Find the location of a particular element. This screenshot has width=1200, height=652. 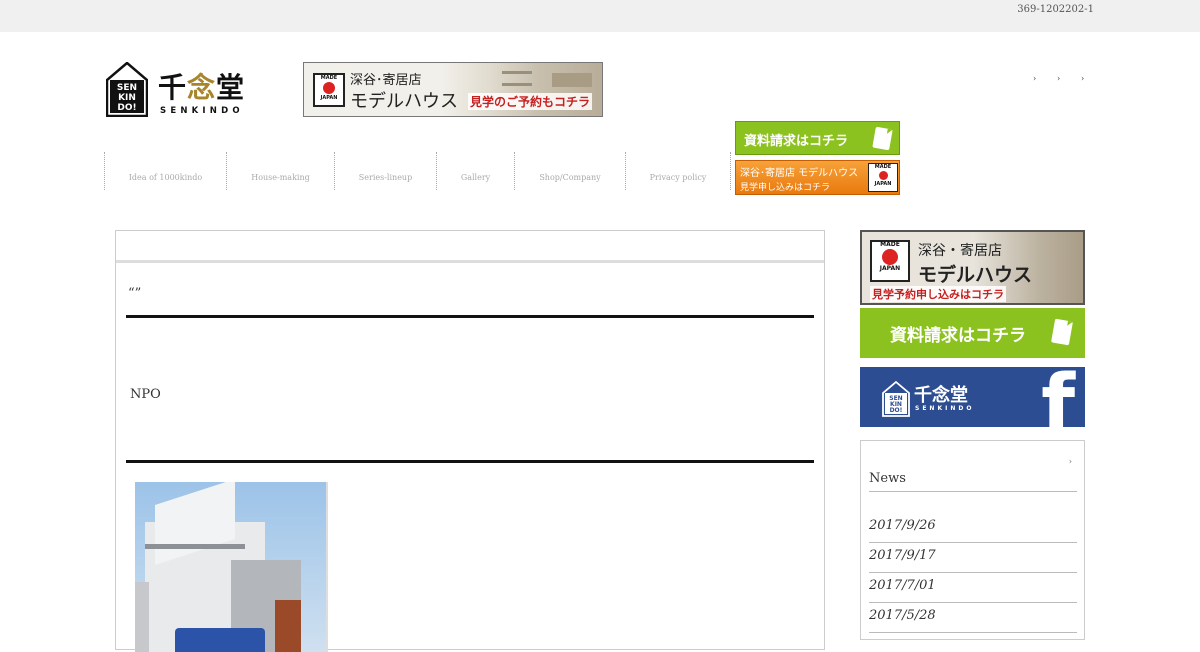

news-list: 2017/9/26 2017/9/17 2017/7/01 2017/5/28 is located at coordinates (973, 573).